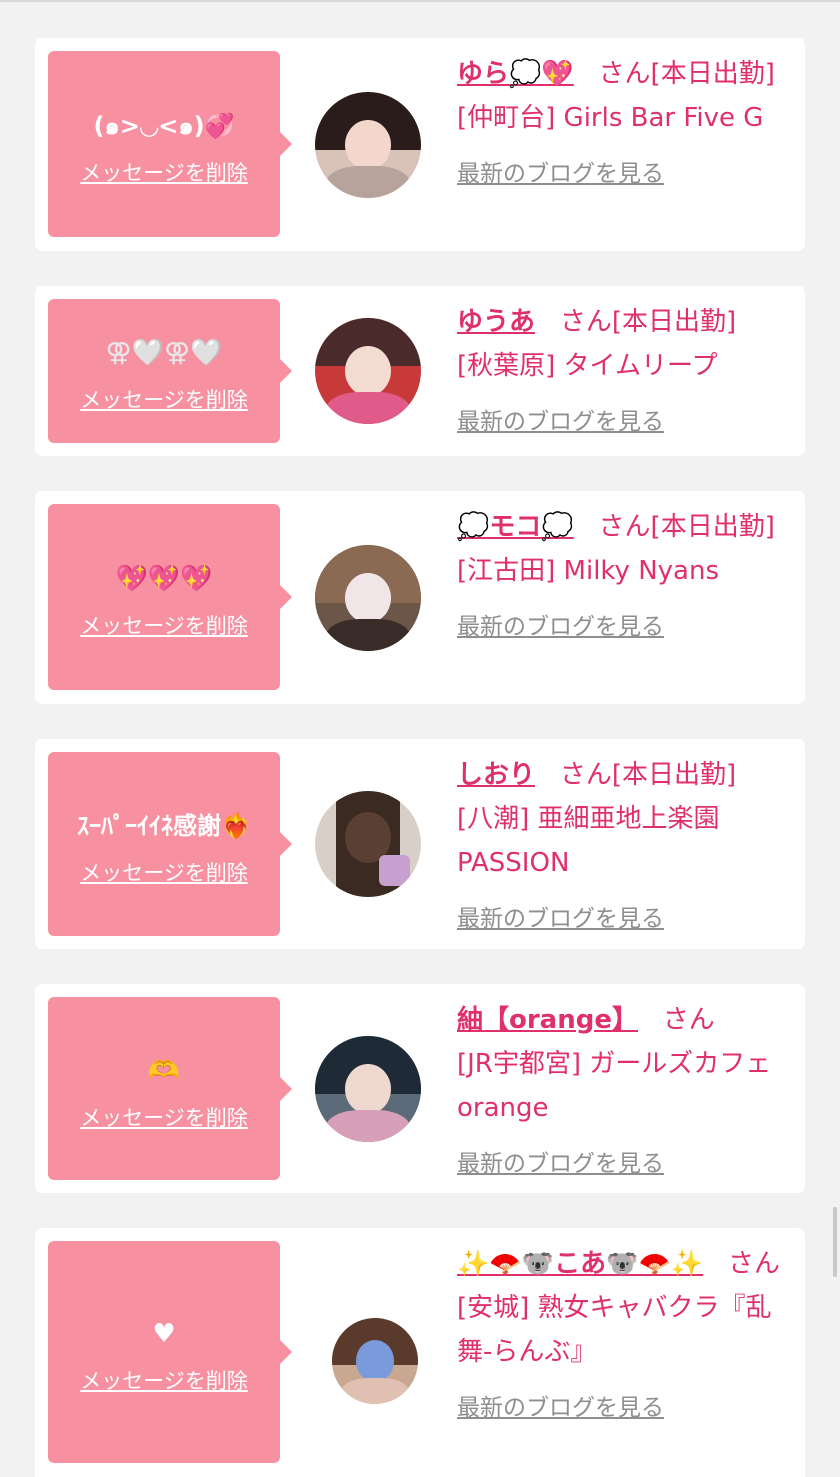 This screenshot has width=840, height=1477. Describe the element at coordinates (614, 1330) in the screenshot. I see `shop-label: [安城] 熟女キャバクラ『乱舞-らんぶ』` at that location.